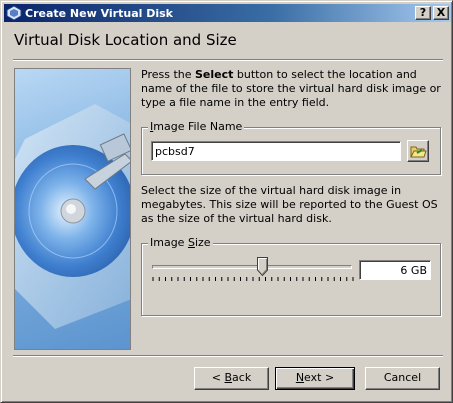 The height and width of the screenshot is (403, 453). What do you see at coordinates (228, 356) in the screenshot?
I see `footer-separator` at bounding box center [228, 356].